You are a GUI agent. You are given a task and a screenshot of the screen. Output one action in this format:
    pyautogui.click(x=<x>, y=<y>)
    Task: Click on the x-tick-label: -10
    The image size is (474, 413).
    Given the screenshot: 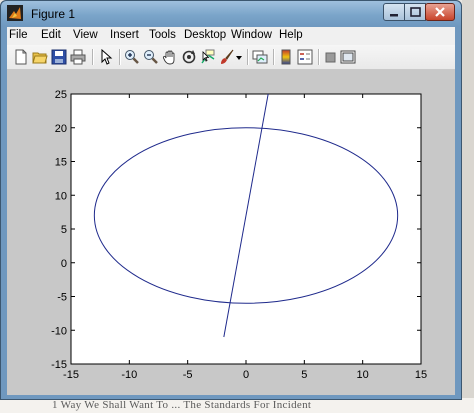 What is the action you would take?
    pyautogui.click(x=129, y=375)
    